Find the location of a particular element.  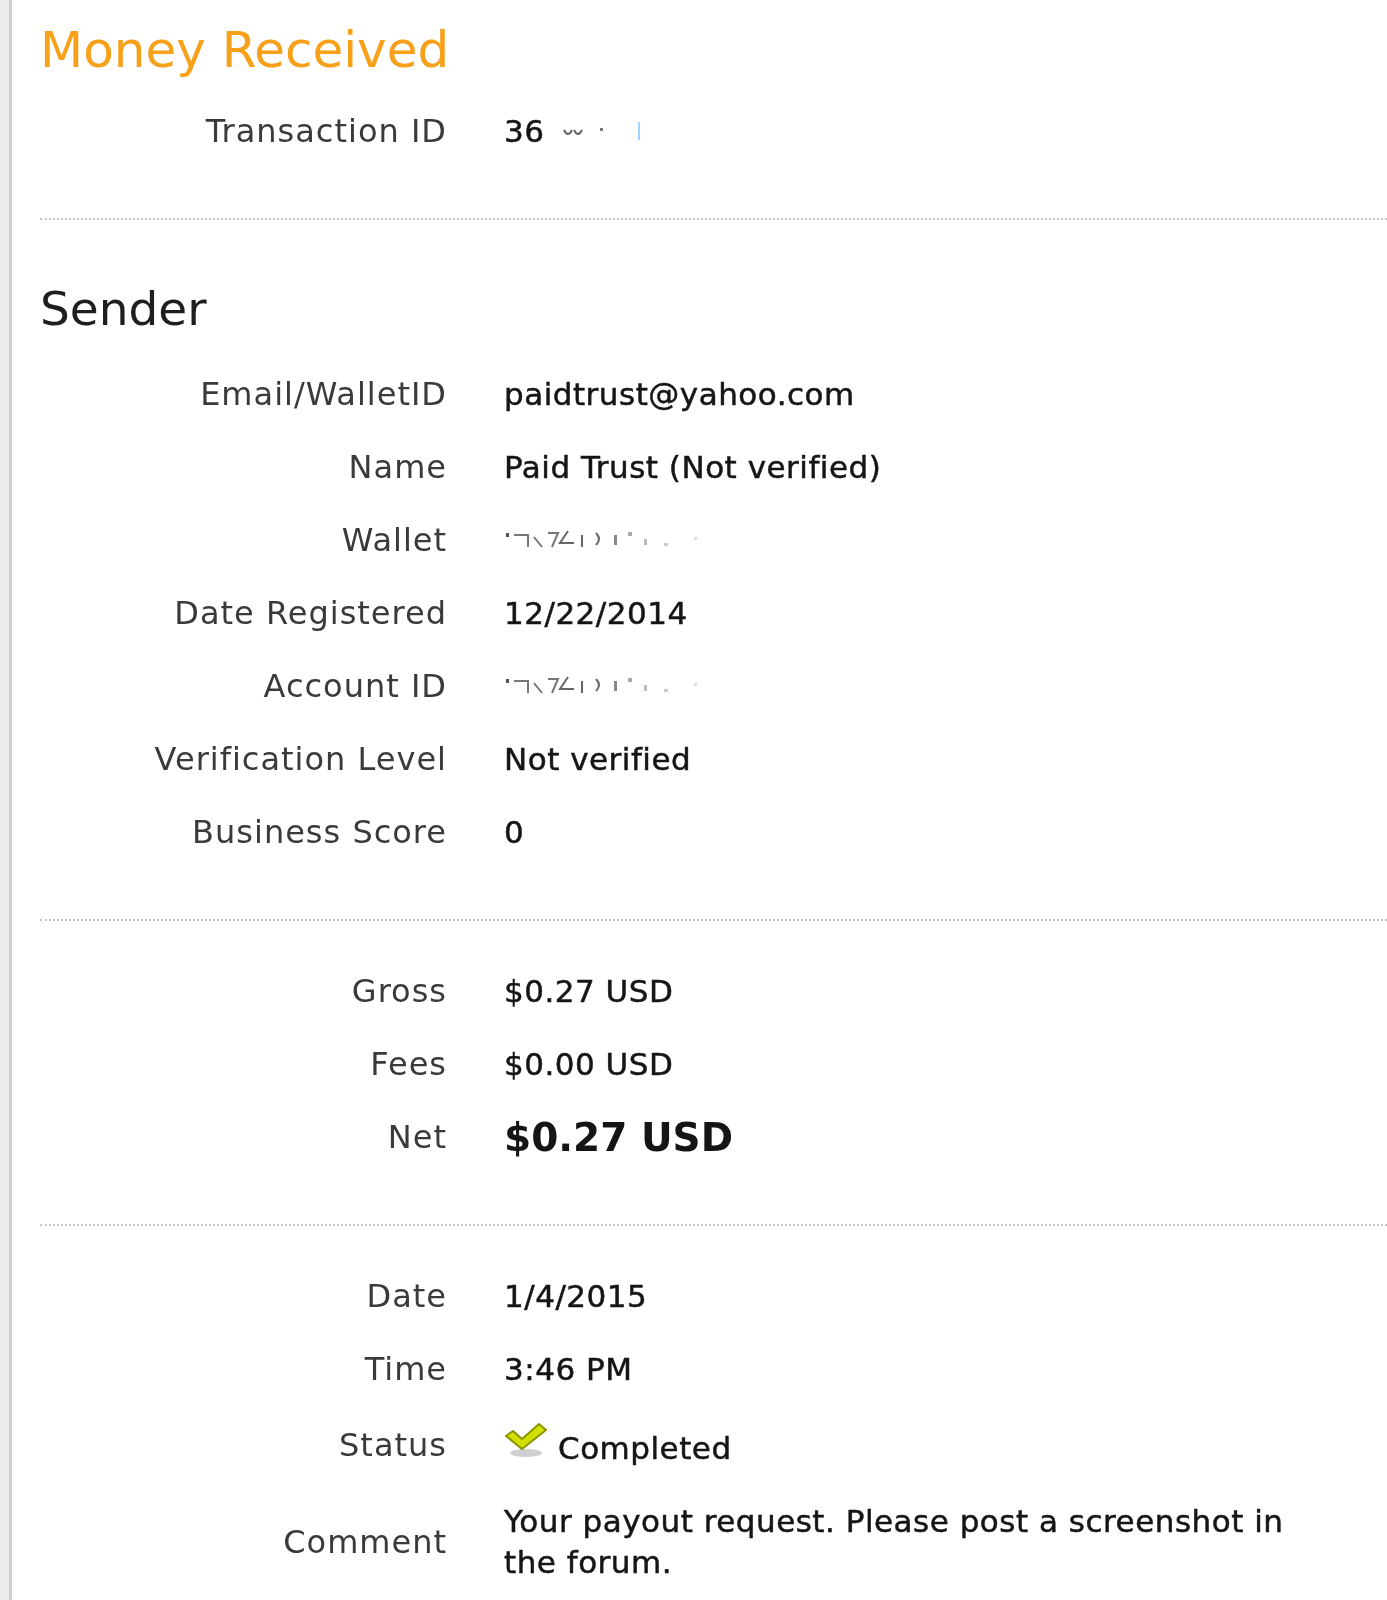

field-value: $0.00 USD is located at coordinates (589, 1064).